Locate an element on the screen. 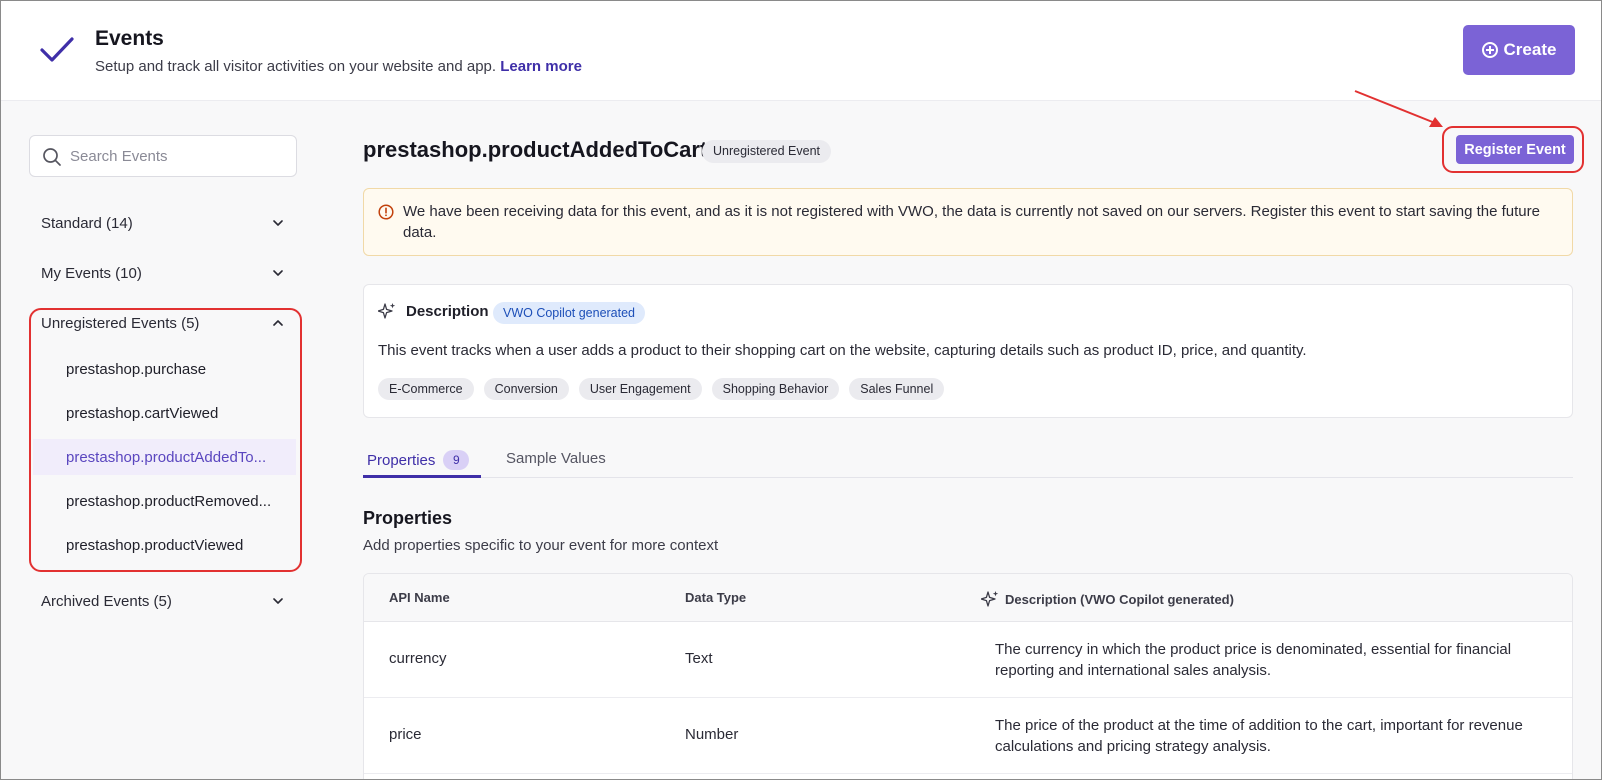  status-badge: Unregistered Event is located at coordinates (767, 151).